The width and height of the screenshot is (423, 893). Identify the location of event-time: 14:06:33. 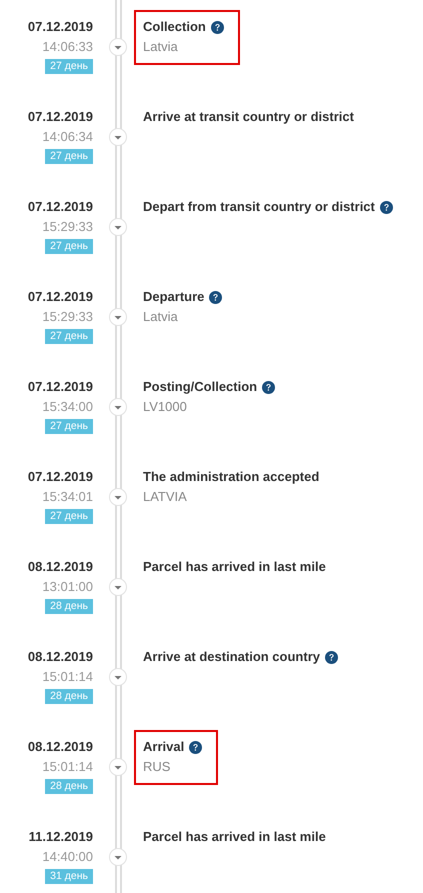
(67, 47).